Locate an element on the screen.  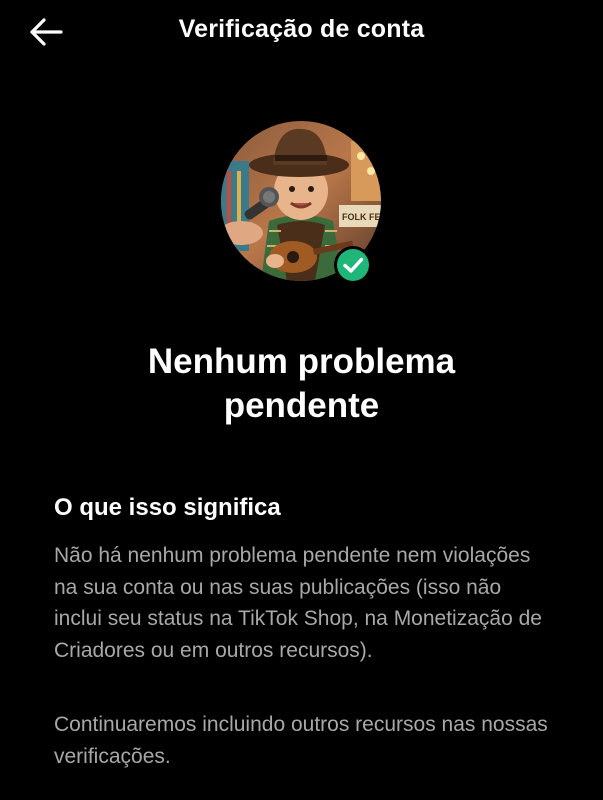
section-title: O que isso significa is located at coordinates (167, 507).